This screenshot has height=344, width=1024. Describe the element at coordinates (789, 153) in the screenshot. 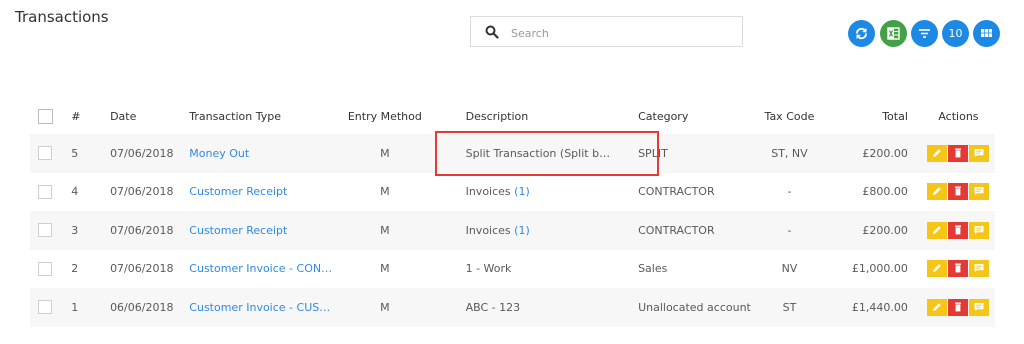

I see `row-tax-code: ST, NV` at that location.